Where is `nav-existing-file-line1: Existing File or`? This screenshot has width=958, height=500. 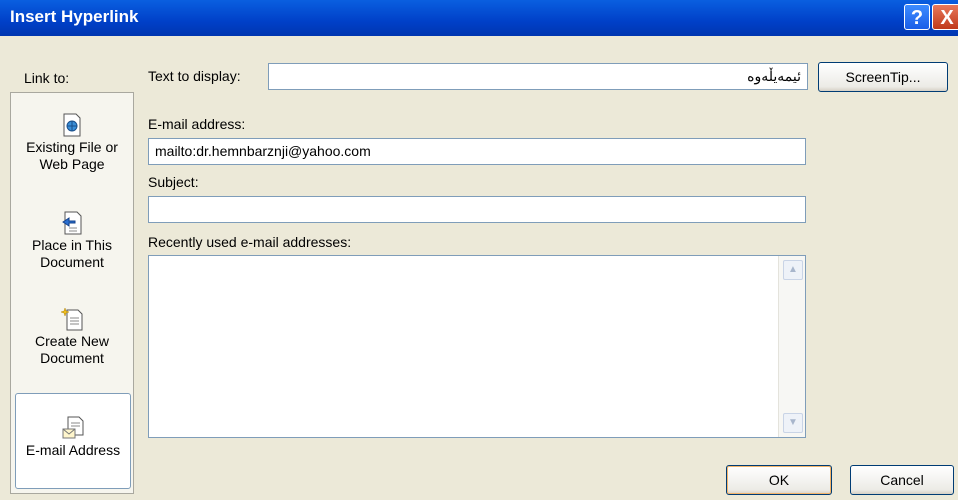 nav-existing-file-line1: Existing File or is located at coordinates (72, 147).